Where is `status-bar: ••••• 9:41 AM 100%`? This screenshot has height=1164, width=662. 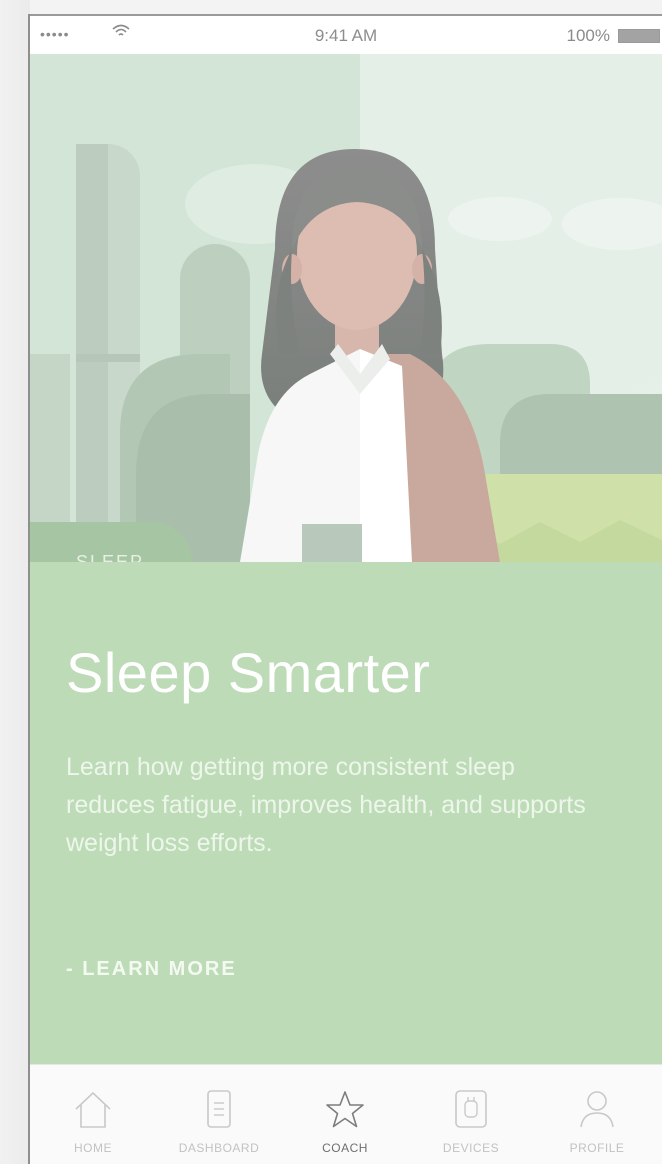
status-bar: ••••• 9:41 AM 100% is located at coordinates (346, 35).